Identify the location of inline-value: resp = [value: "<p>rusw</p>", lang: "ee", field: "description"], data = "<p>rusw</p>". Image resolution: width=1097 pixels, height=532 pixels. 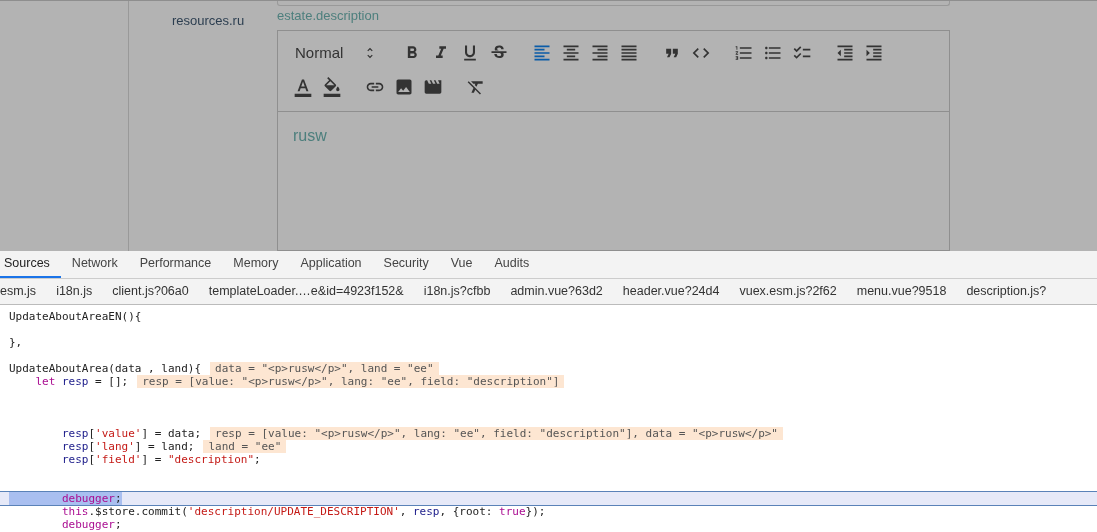
(496, 433).